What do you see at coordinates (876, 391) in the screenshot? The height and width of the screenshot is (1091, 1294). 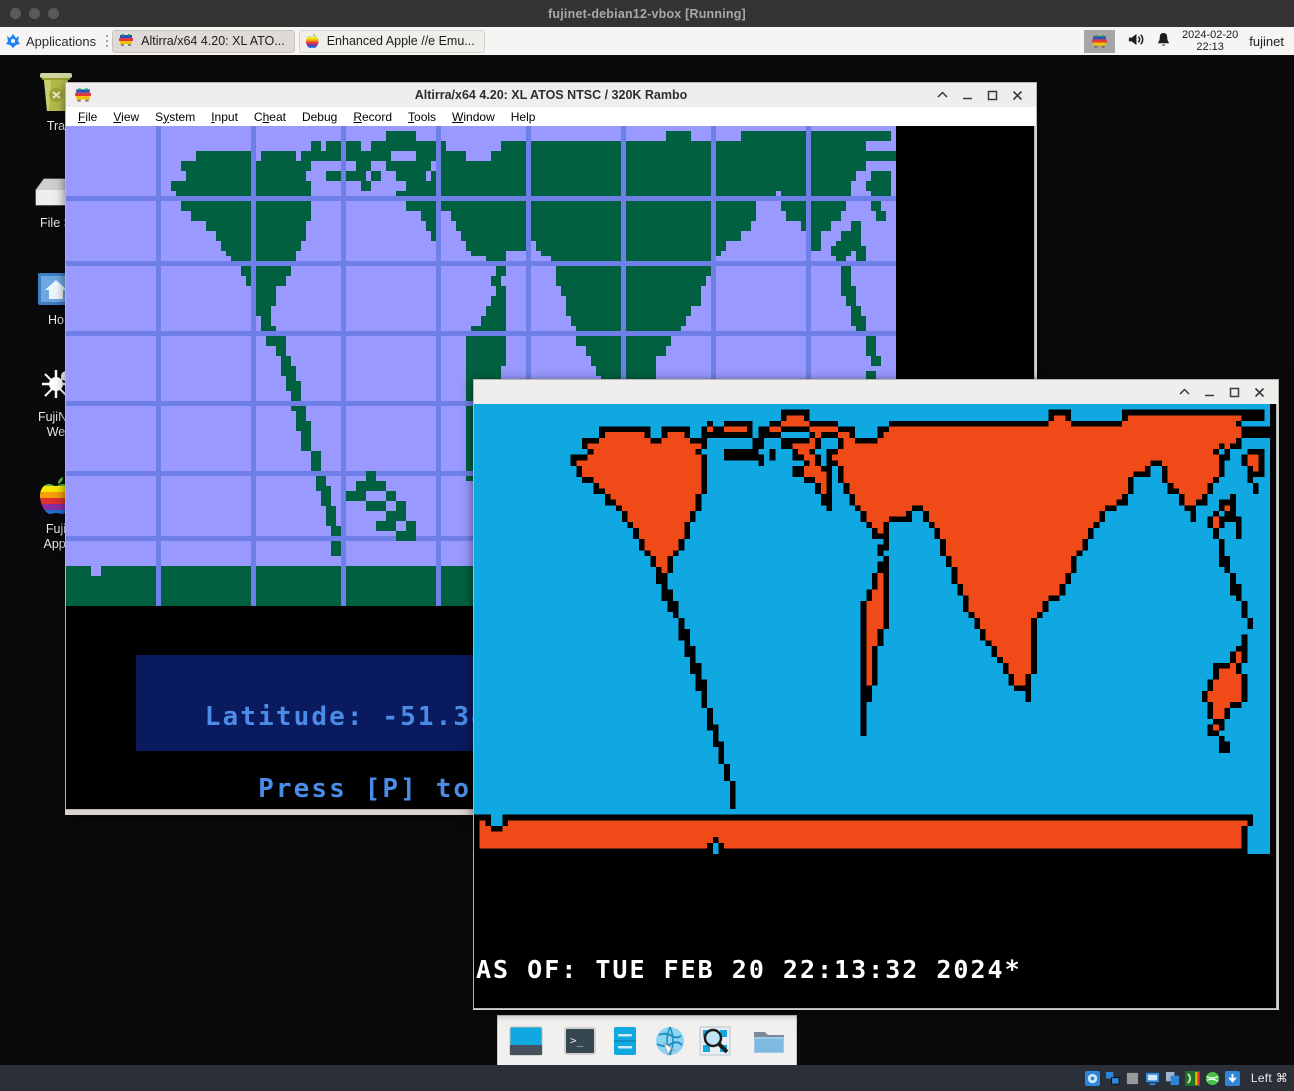 I see `apple2-titlebar: Enhanced Apple //e Emulator` at bounding box center [876, 391].